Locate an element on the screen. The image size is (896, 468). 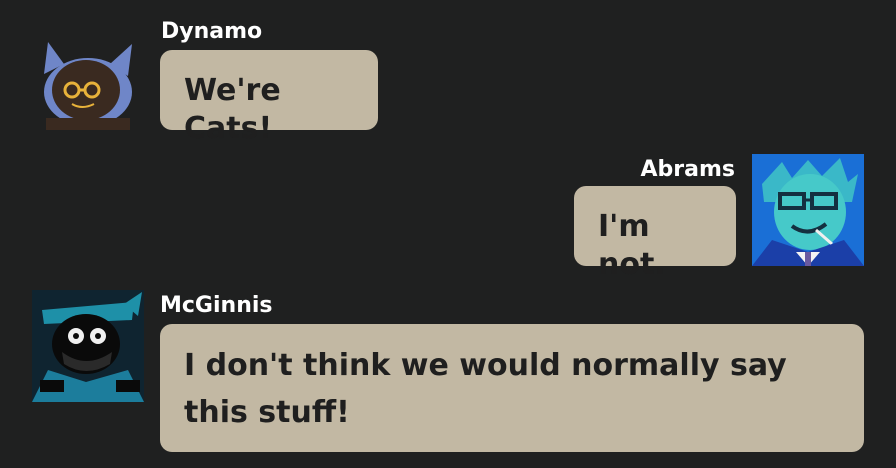
bandana-man-avatar-icon is located at coordinates (88, 346).